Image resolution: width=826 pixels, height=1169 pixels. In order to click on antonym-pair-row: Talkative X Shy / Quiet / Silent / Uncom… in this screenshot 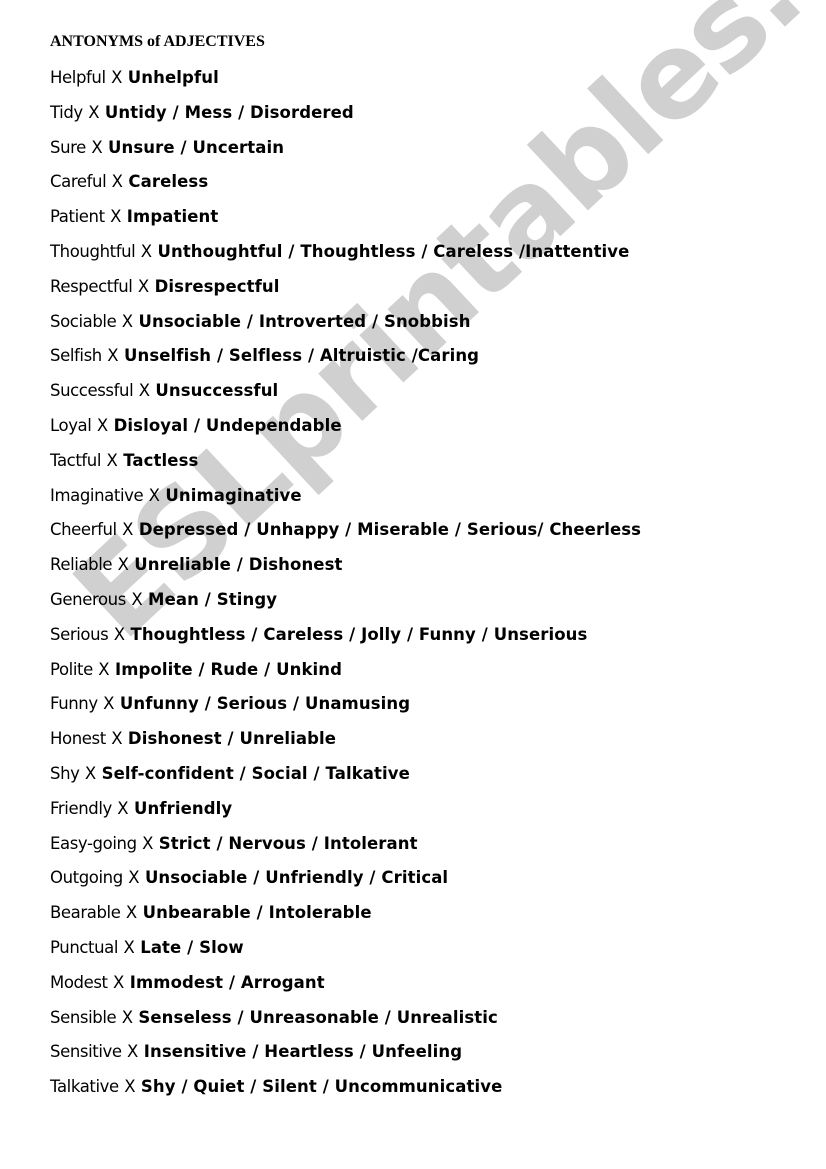, I will do `click(345, 1092)`.